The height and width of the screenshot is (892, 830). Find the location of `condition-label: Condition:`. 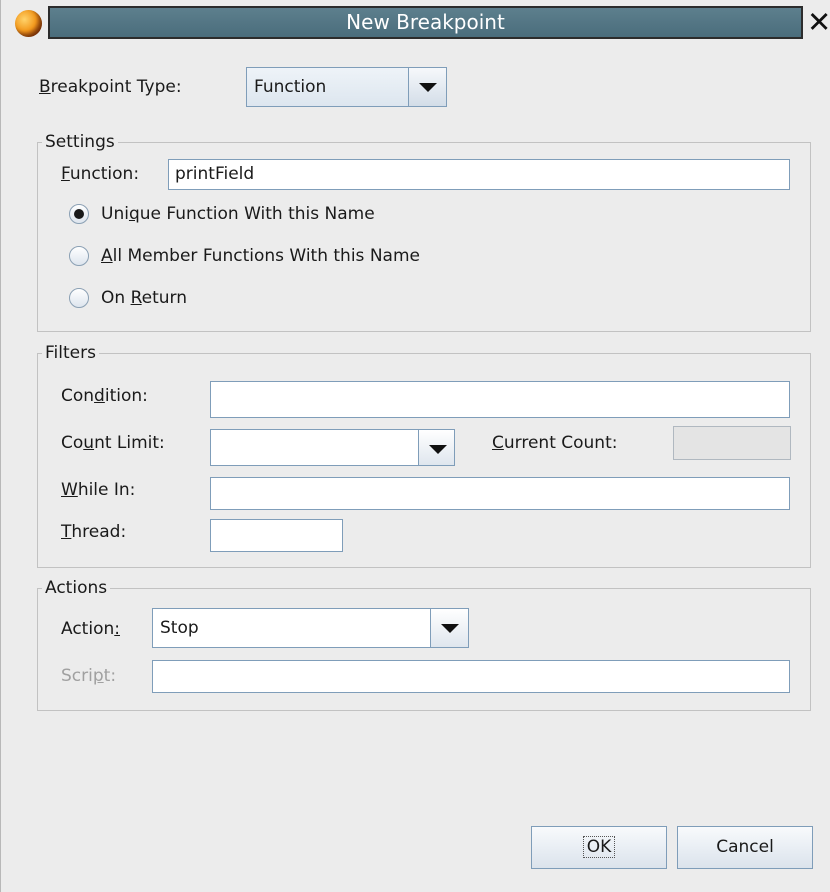

condition-label: Condition: is located at coordinates (104, 396).